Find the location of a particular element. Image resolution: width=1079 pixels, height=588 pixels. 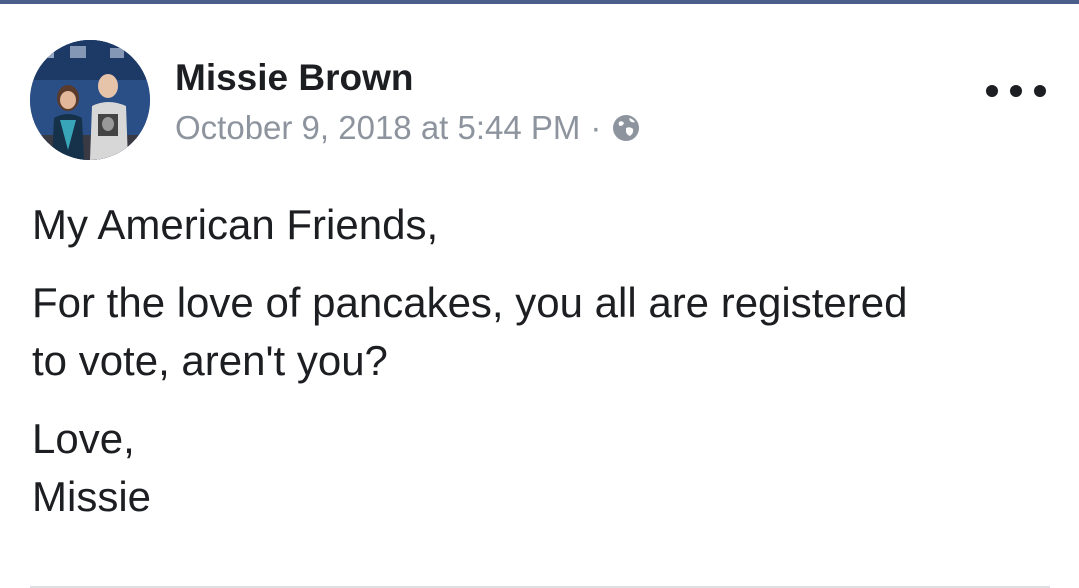

post-timestamp: October 9, 2018 at 5:44 PM is located at coordinates (377, 128).